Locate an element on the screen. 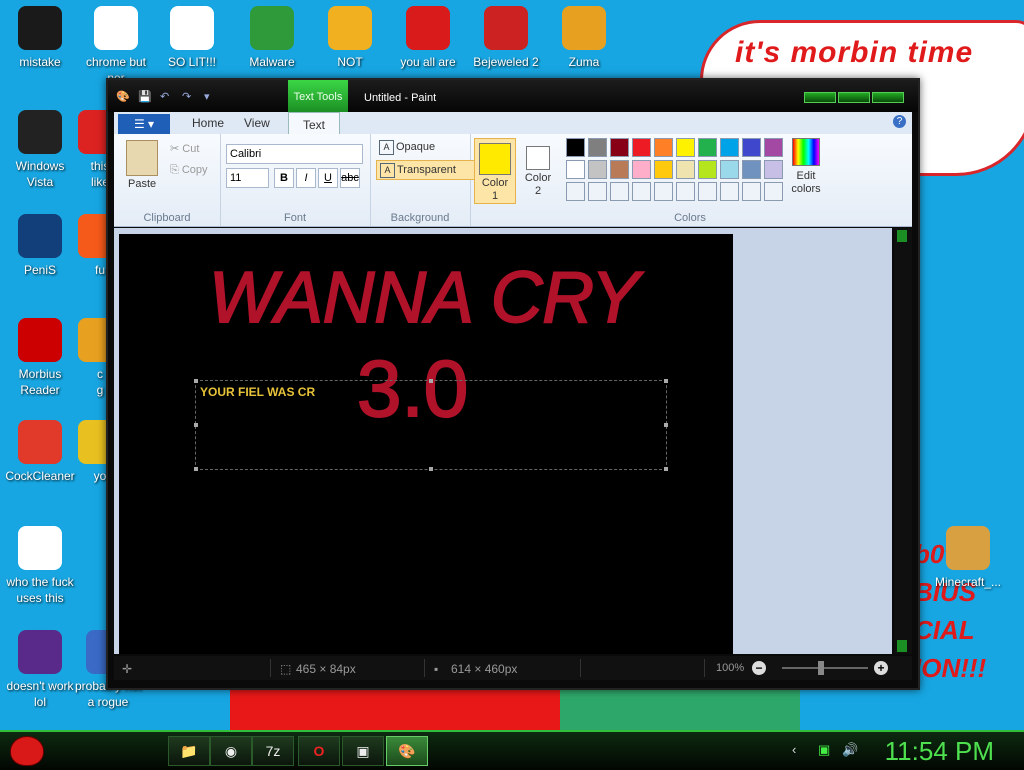 This screenshot has width=1024, height=770. desktop-icon: Bejeweled 2 is located at coordinates (506, 38).